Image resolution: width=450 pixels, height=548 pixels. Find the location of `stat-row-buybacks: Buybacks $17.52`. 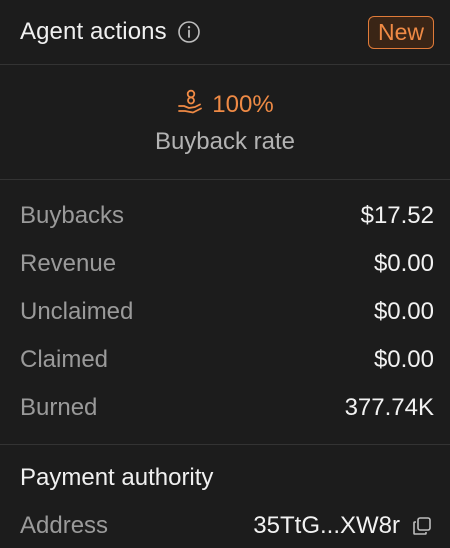

stat-row-buybacks: Buybacks $17.52 is located at coordinates (227, 216).